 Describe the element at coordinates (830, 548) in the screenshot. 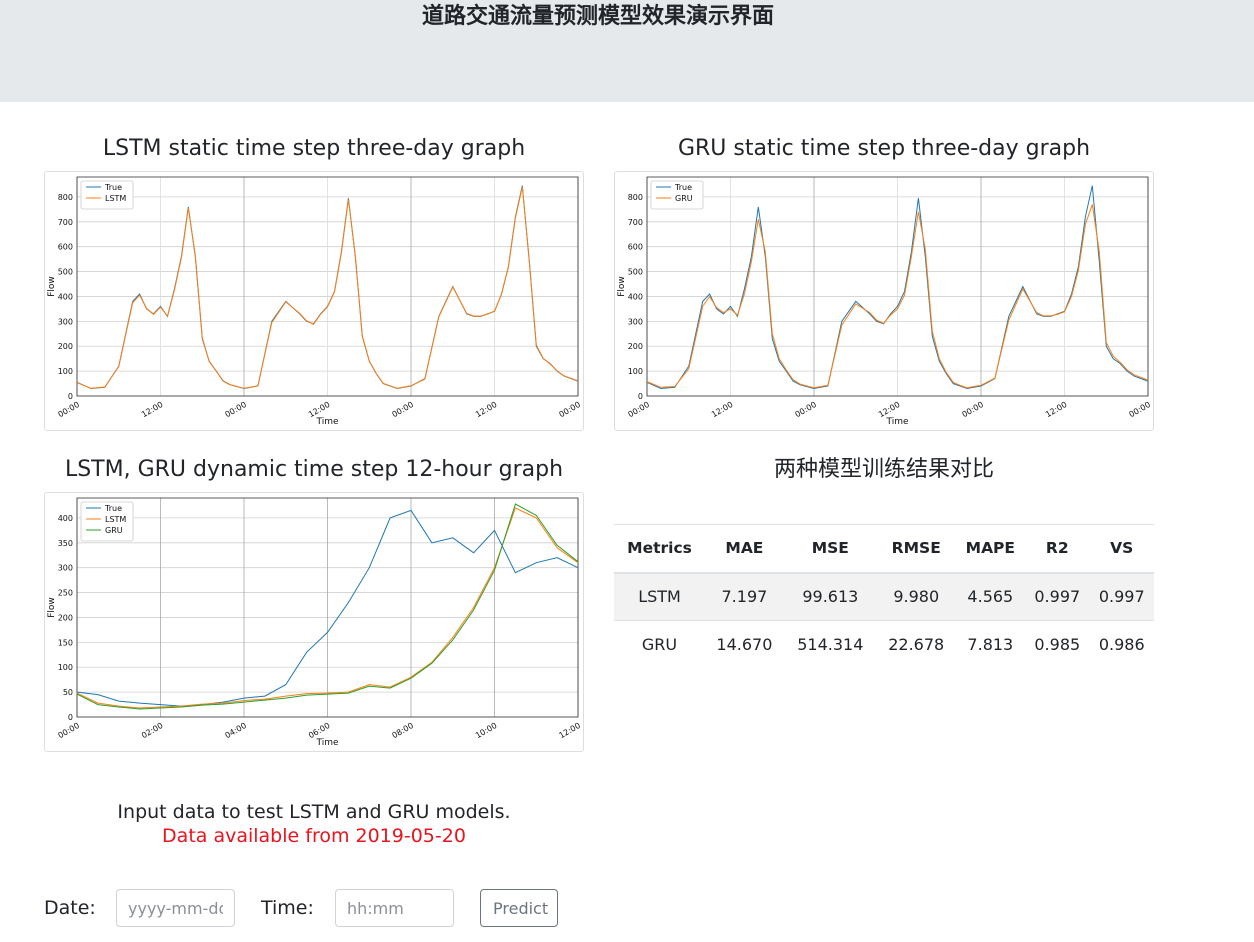

I see `header-cell: MSE` at that location.